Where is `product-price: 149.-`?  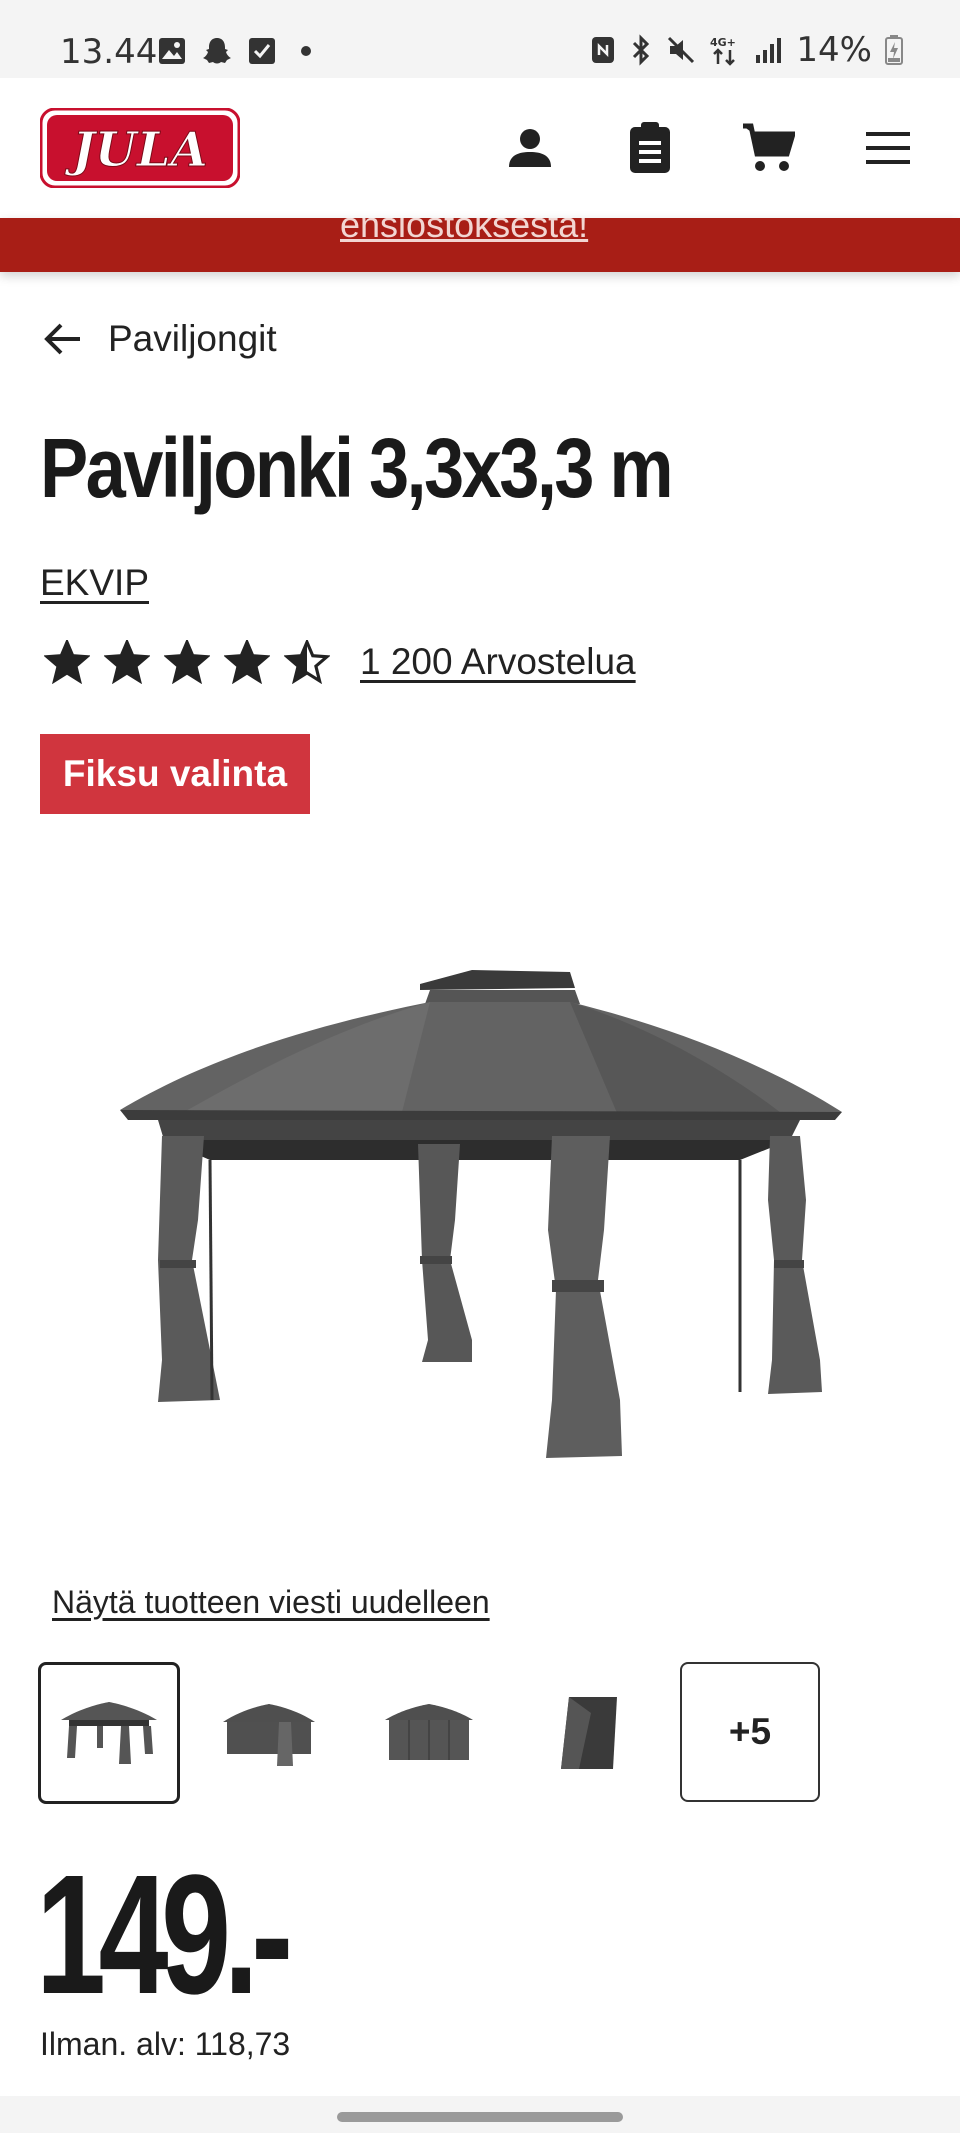 product-price: 149.- is located at coordinates (164, 1935).